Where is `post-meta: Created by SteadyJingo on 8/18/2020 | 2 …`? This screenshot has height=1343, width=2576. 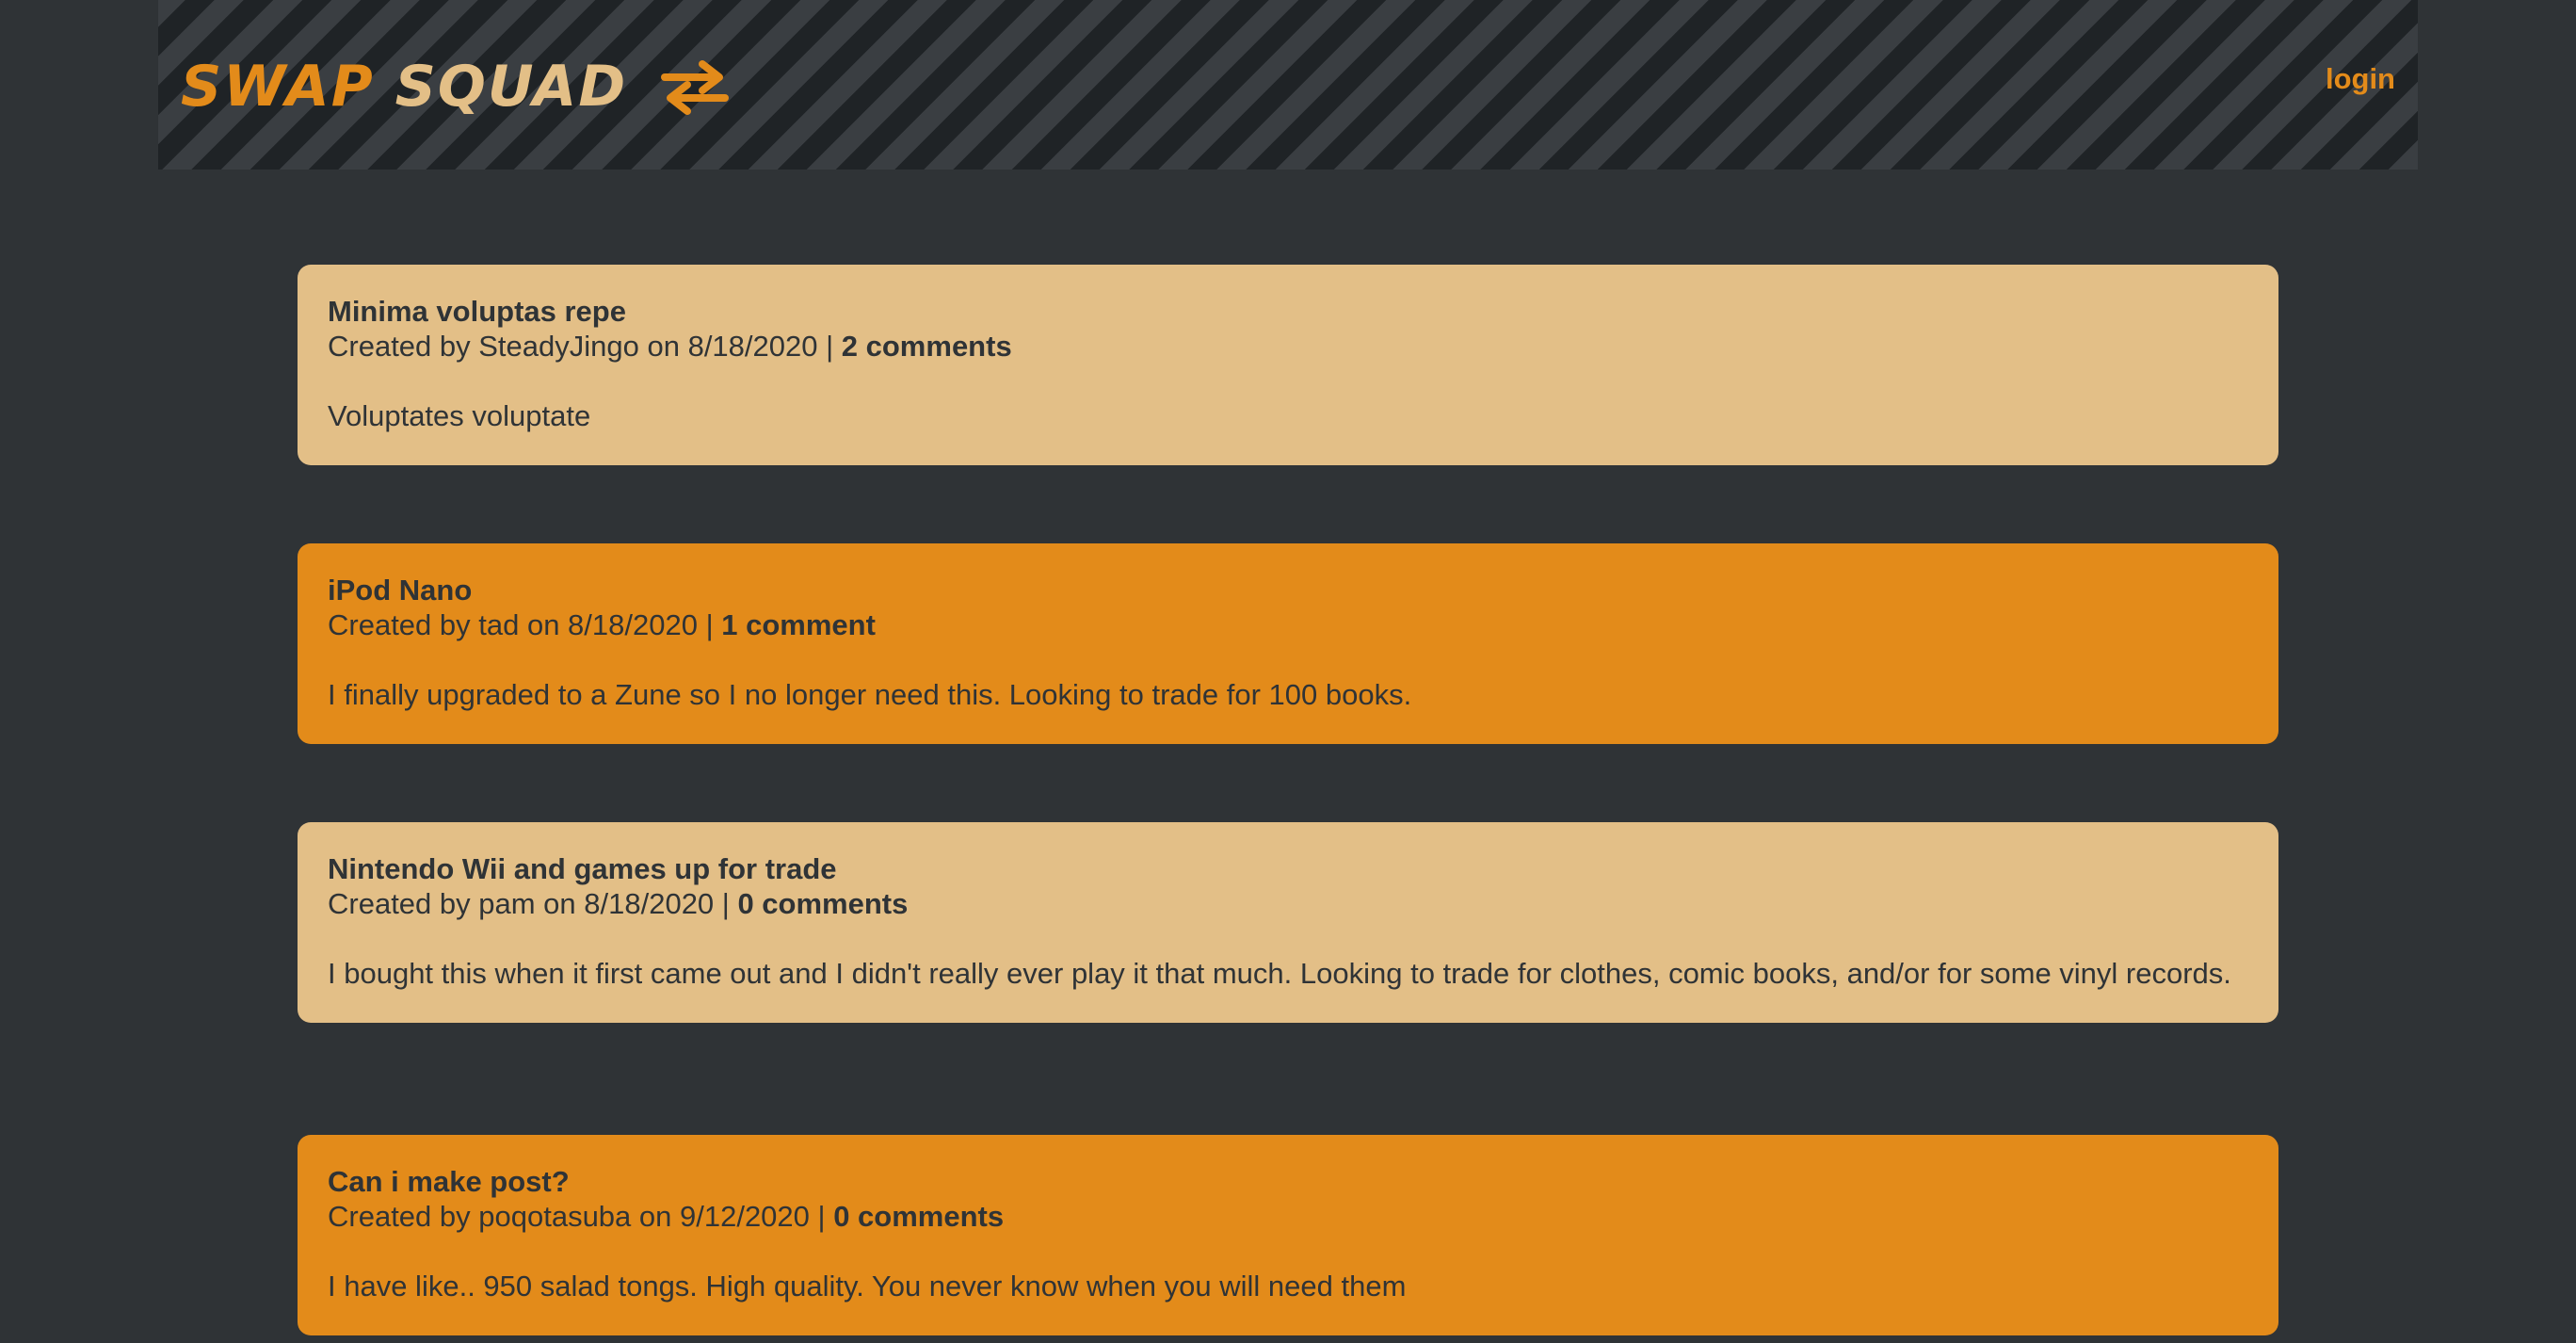
post-meta: Created by SteadyJingo on 8/18/2020 | 2 … is located at coordinates (1288, 346).